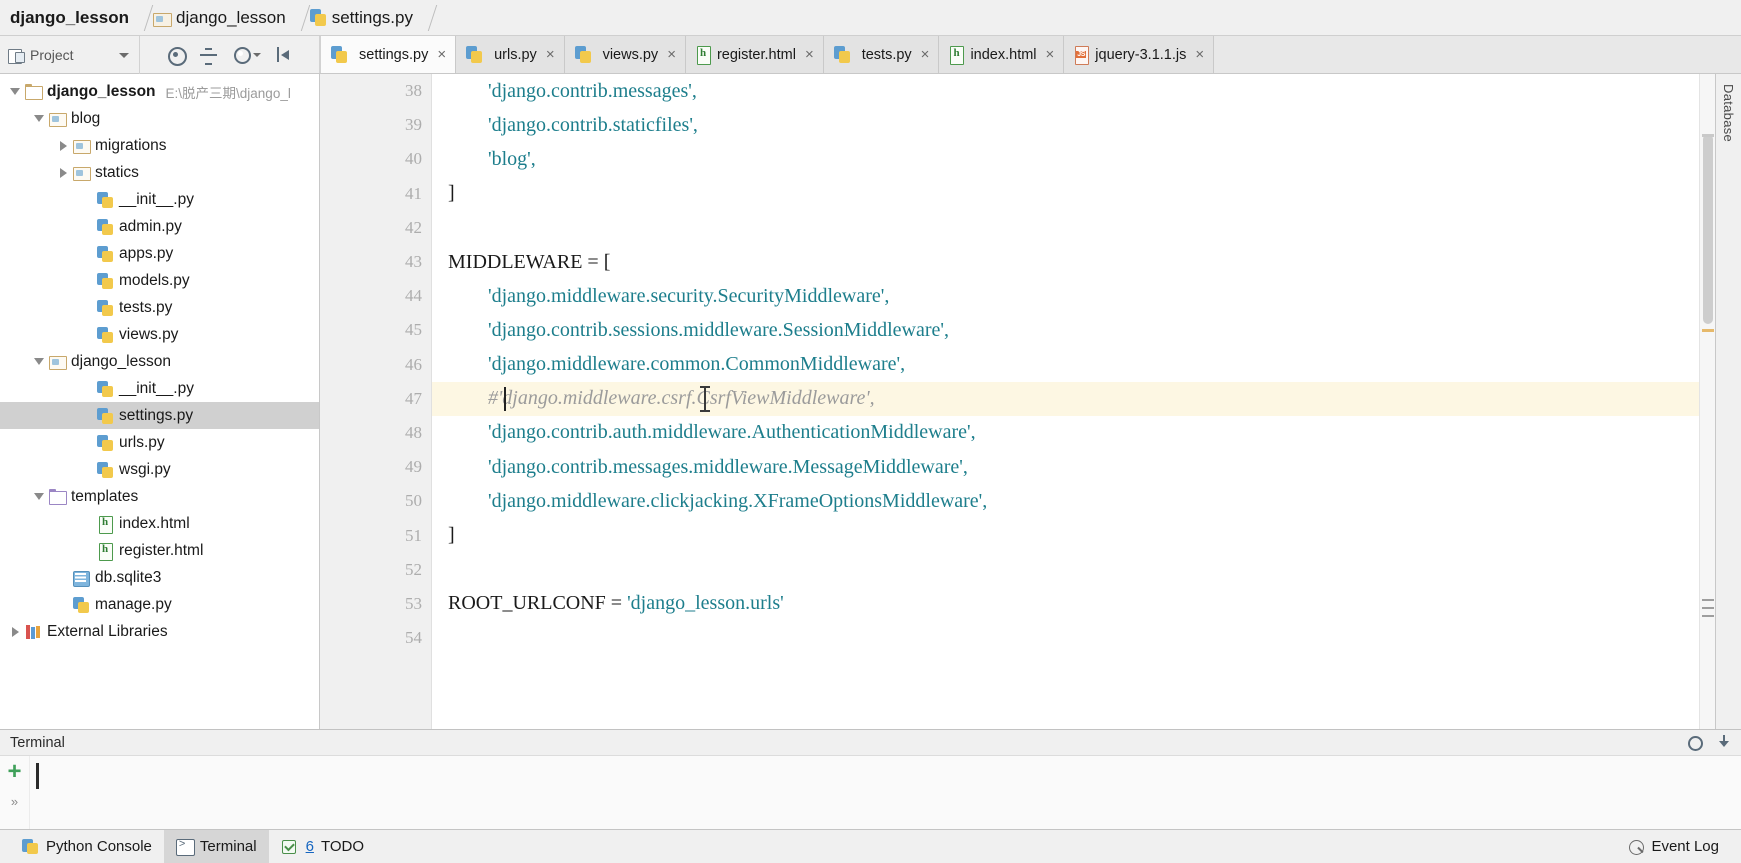  I want to click on breadcrumb-item-folder: django_lesson, so click(219, 18).